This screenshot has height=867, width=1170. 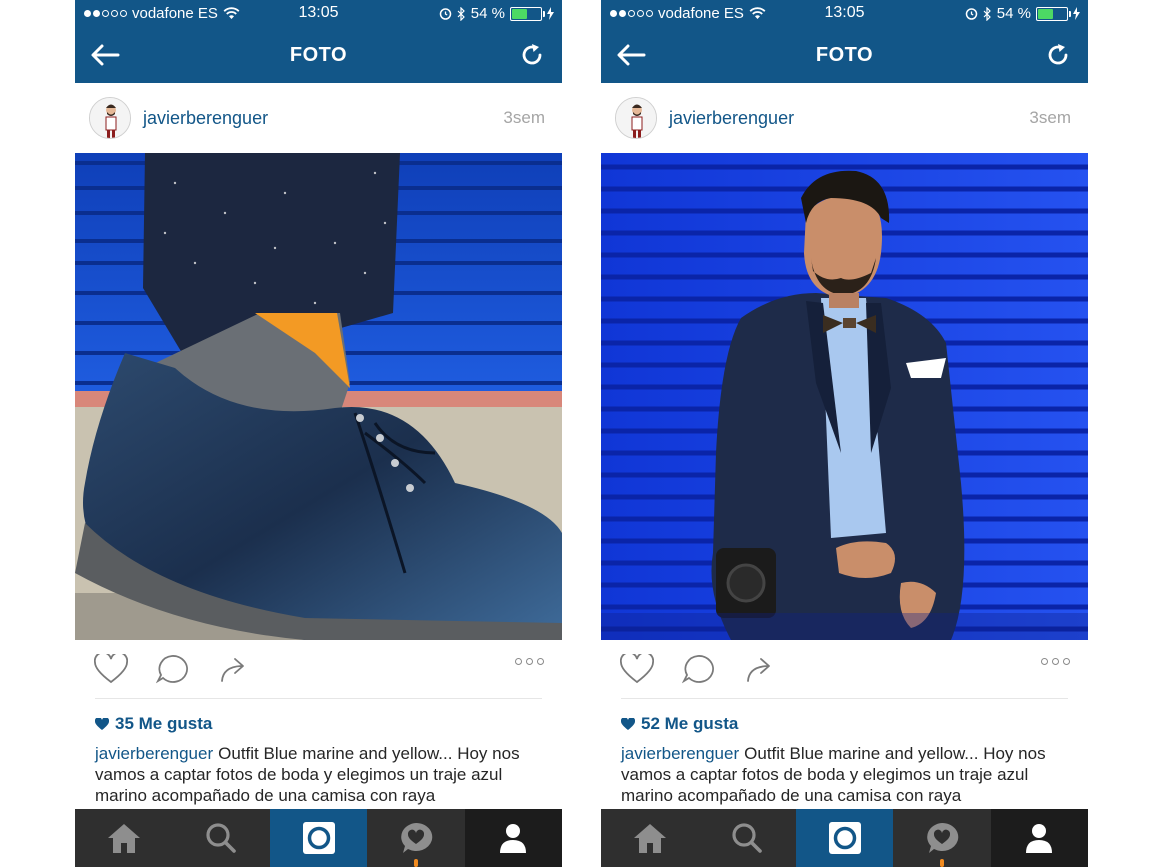 What do you see at coordinates (690, 723) in the screenshot?
I see `likes-label: 52 Me gusta` at bounding box center [690, 723].